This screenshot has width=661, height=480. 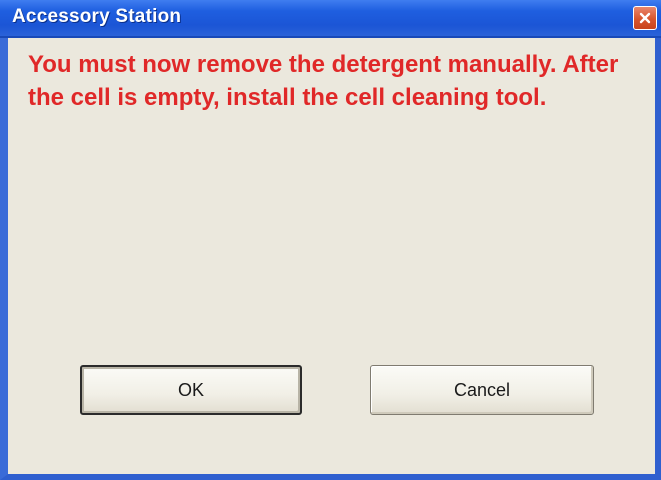 What do you see at coordinates (482, 390) in the screenshot?
I see `cancel-button: Cancel` at bounding box center [482, 390].